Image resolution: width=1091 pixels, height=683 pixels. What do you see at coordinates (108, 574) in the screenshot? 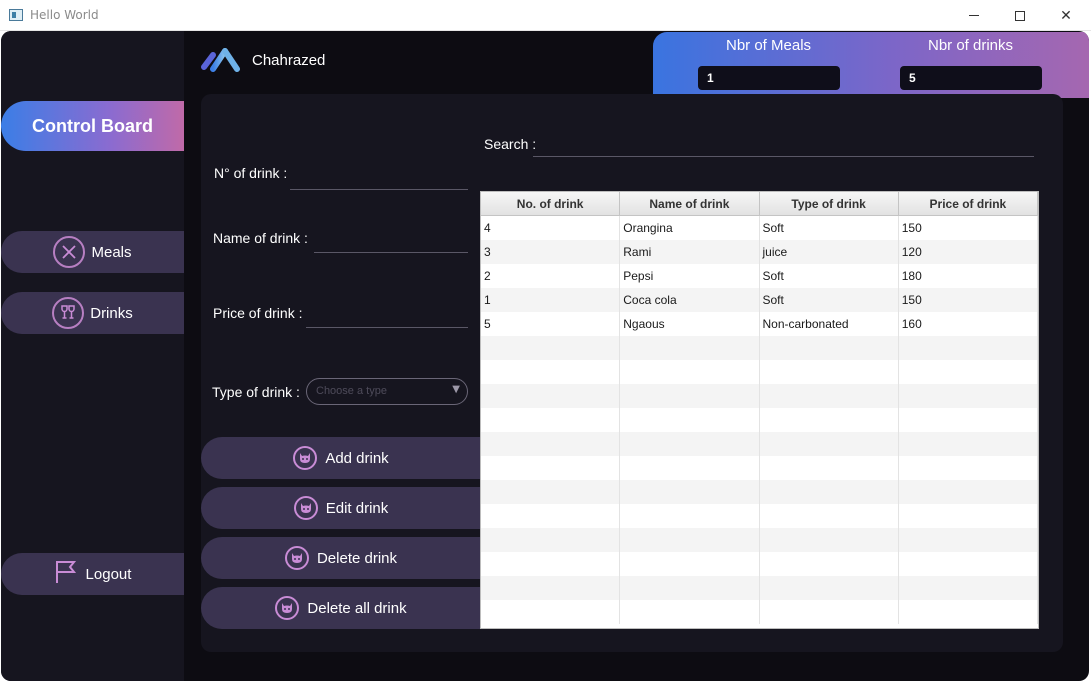
I see `logout-label: Logout` at bounding box center [108, 574].